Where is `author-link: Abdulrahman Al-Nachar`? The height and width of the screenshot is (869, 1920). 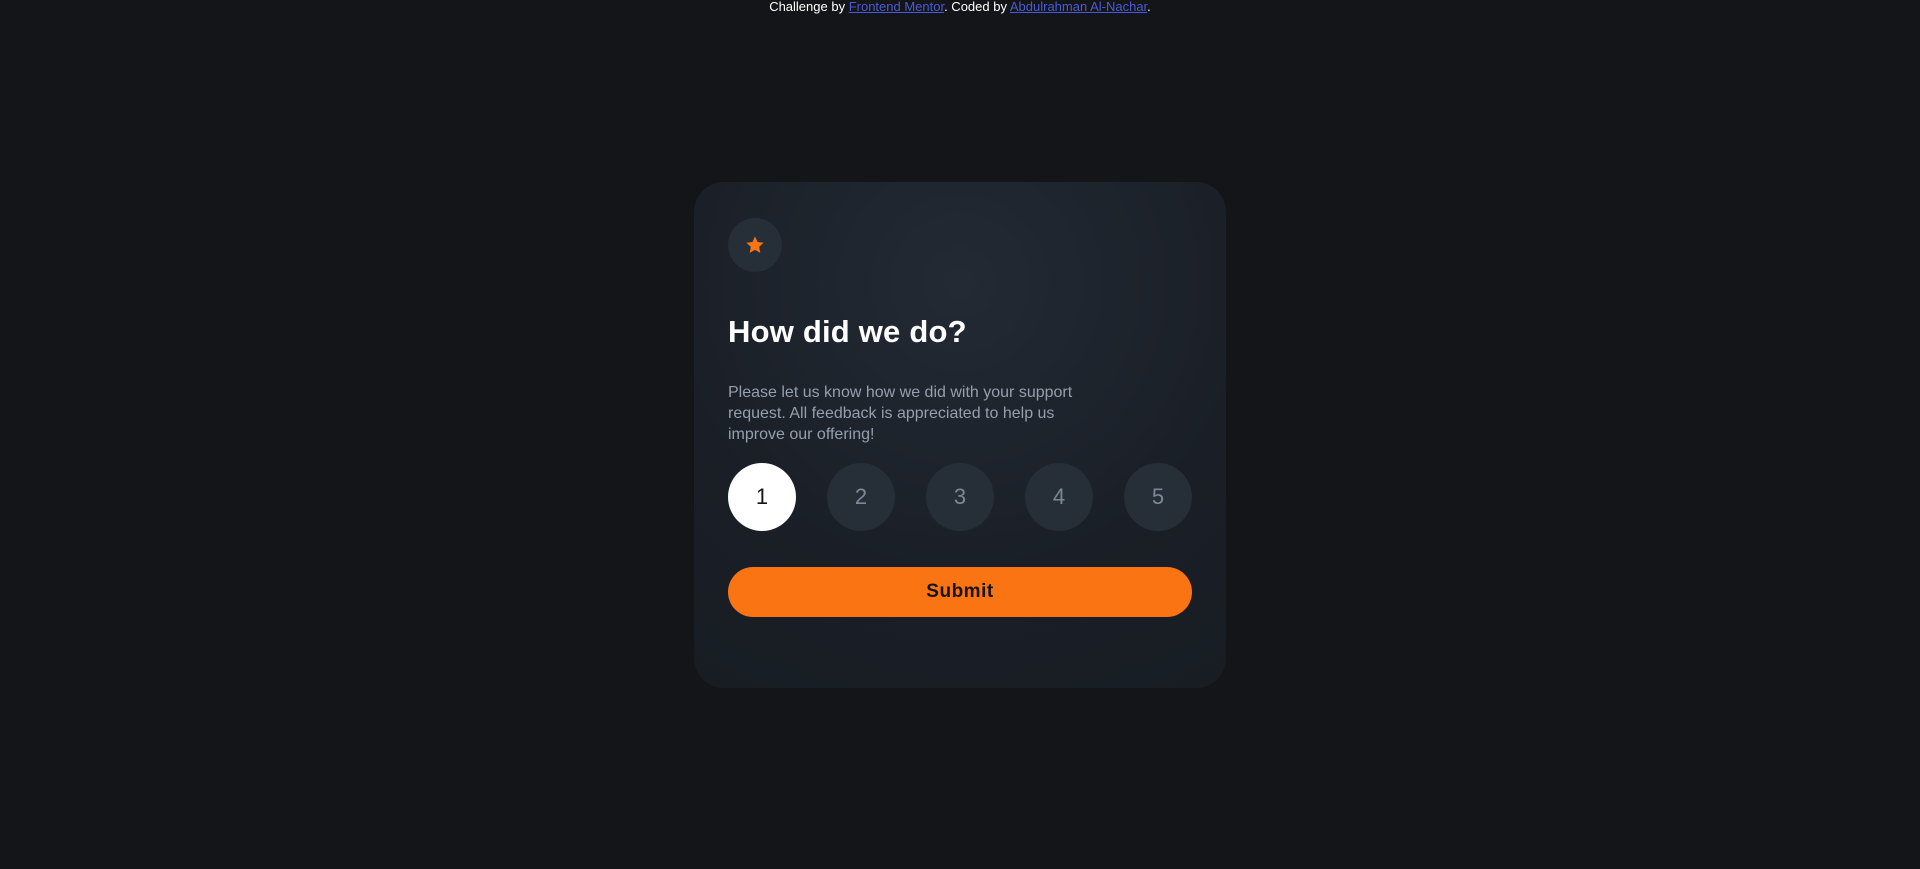 author-link: Abdulrahman Al-Nachar is located at coordinates (1078, 7).